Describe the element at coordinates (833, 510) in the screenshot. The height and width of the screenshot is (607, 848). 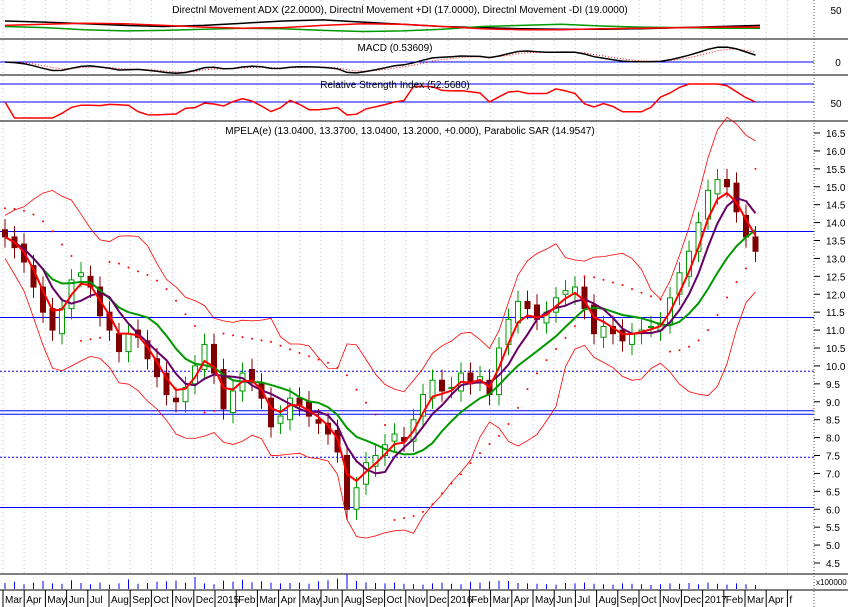
I see `y-tick-label: 6.0` at that location.